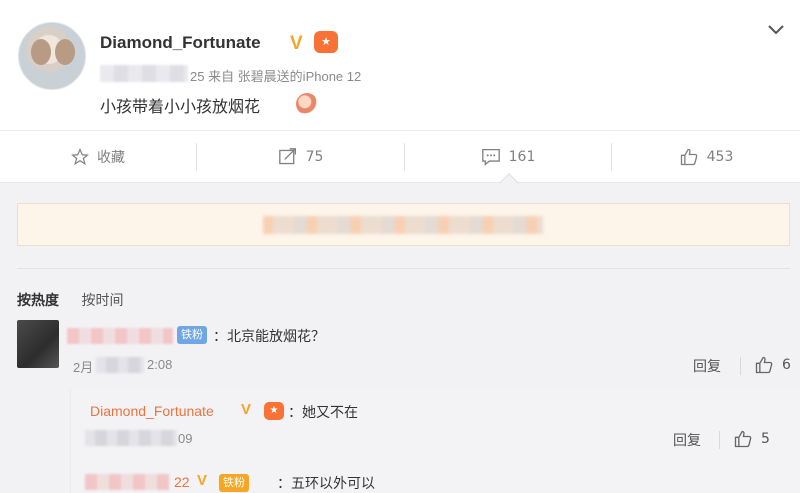  I want to click on repost-count: 75, so click(314, 157).